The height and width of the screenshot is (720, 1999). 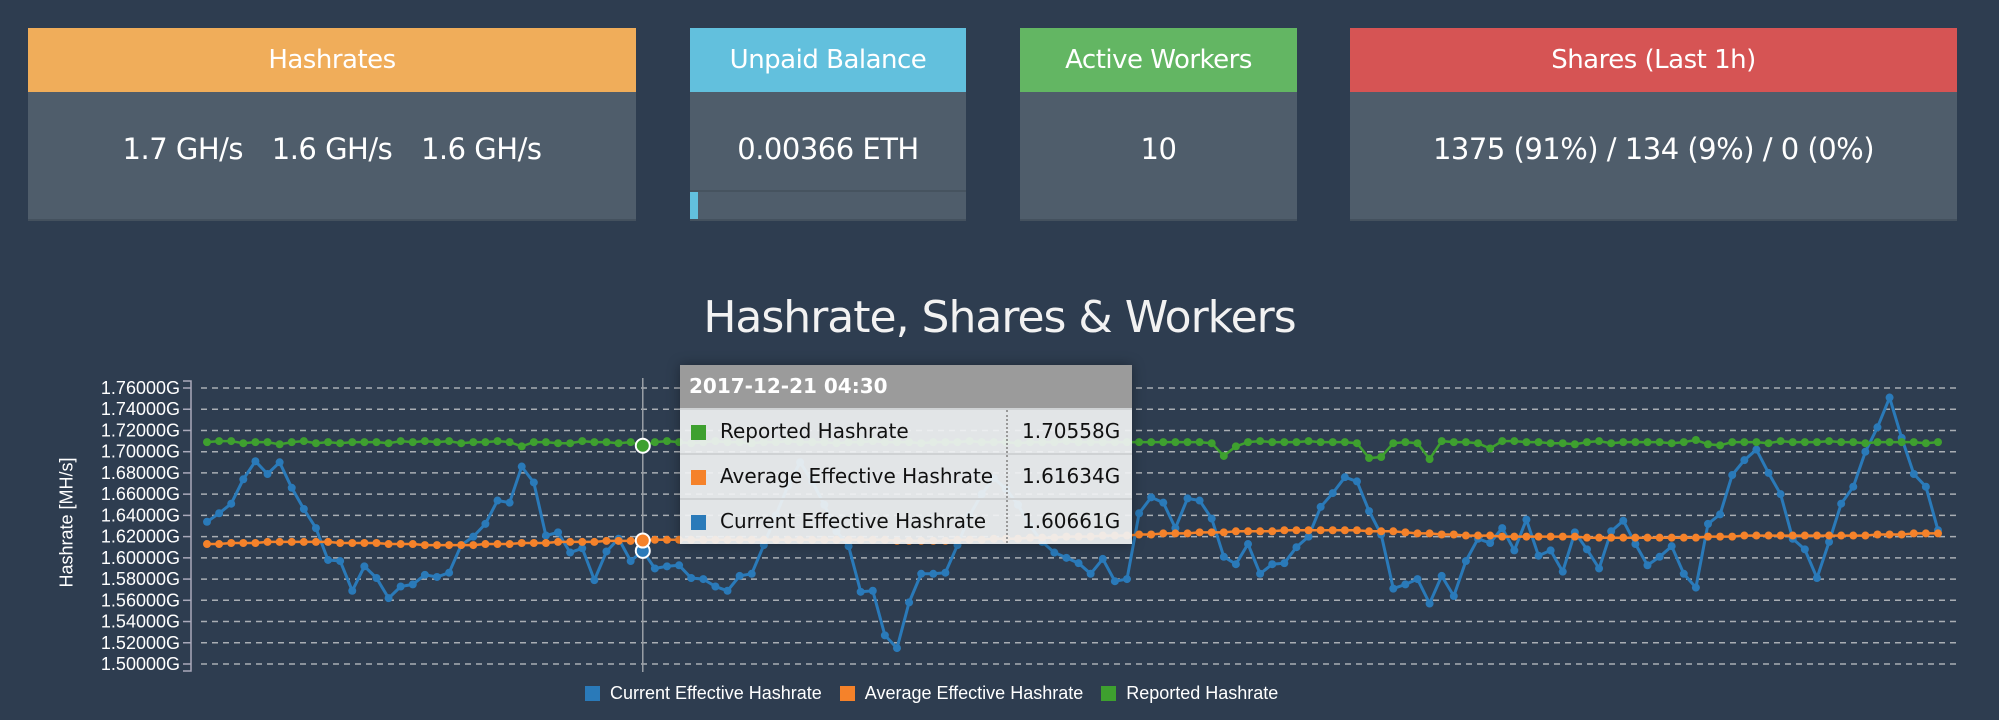 I want to click on legend-item-average: Average Effective Hashrate, so click(x=961, y=693).